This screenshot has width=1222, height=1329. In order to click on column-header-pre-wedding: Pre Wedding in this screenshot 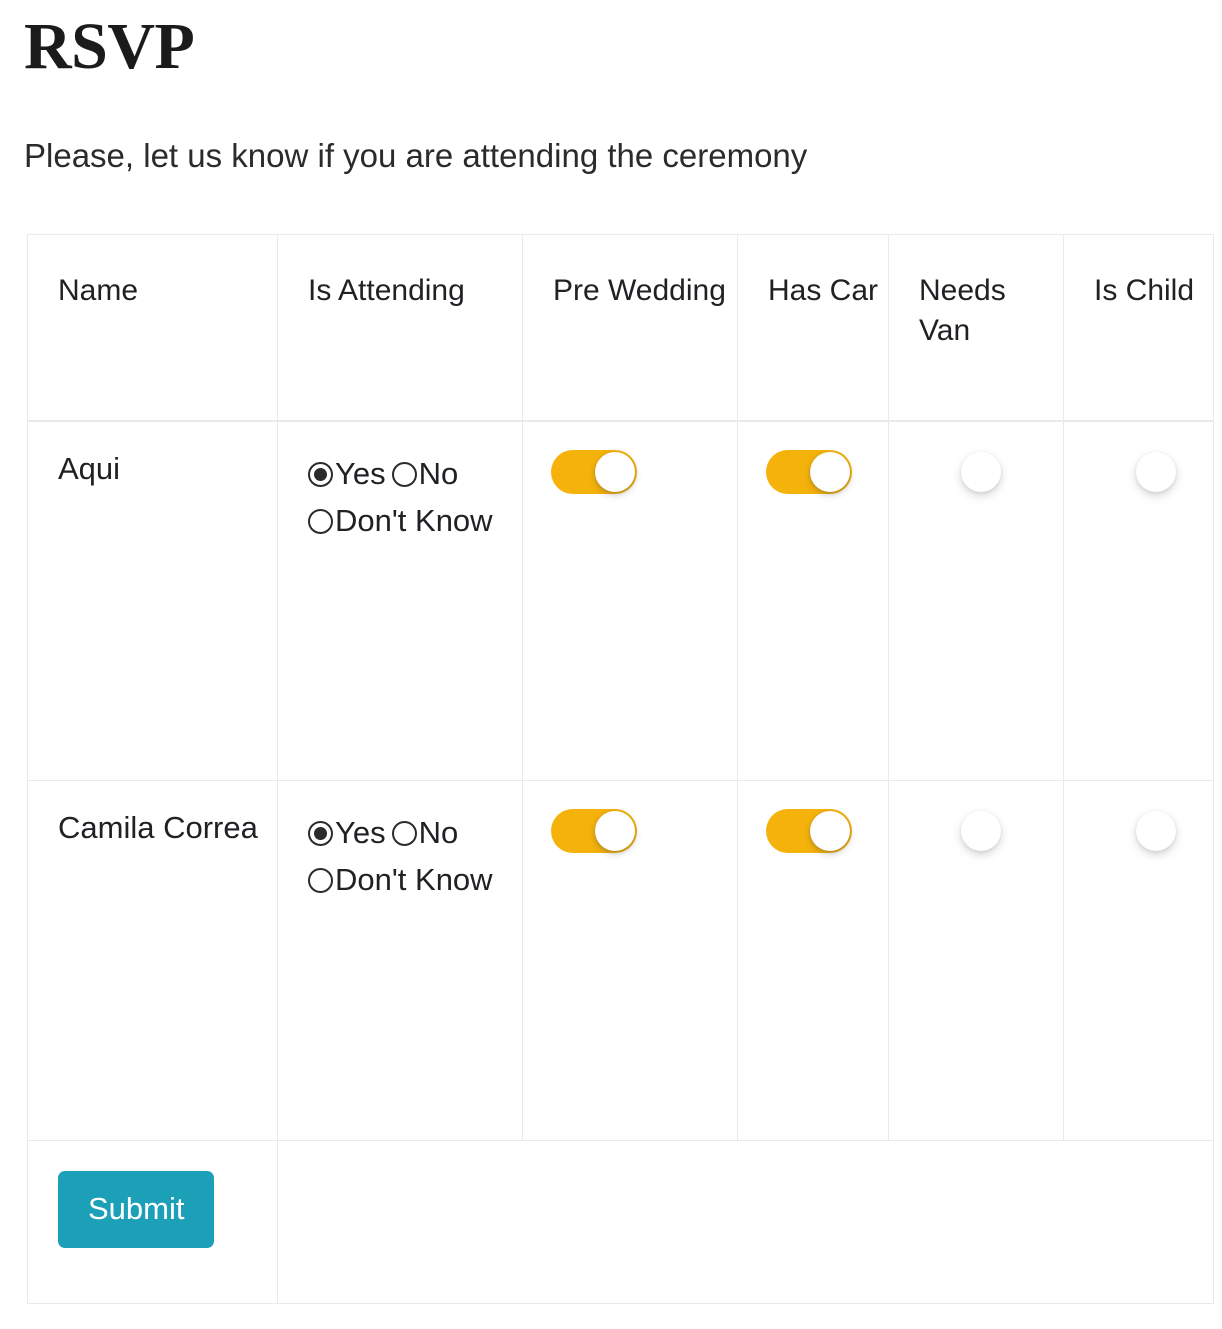, I will do `click(630, 328)`.